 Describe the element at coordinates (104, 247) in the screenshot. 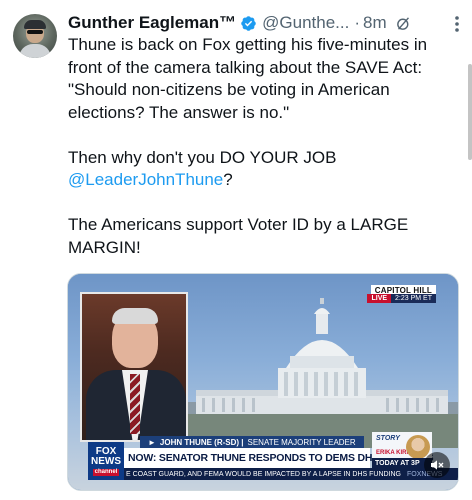

I see `tweet-text-line: MARGIN!` at that location.